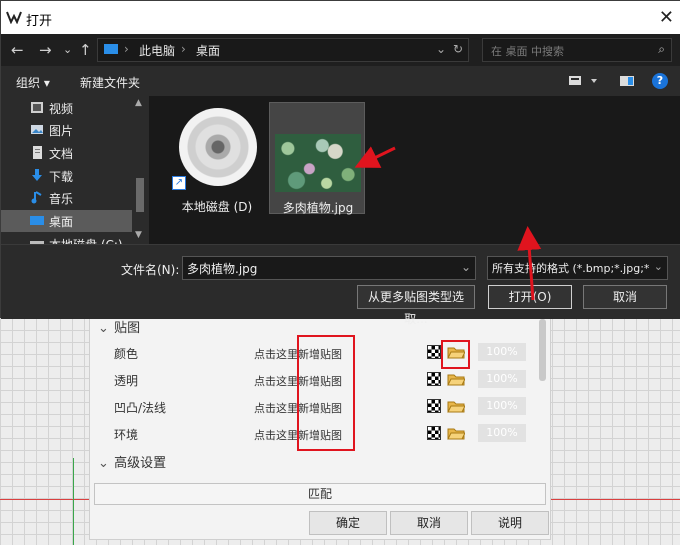 The image size is (680, 545). I want to click on sidebar-item-drive-c: 本地磁盘 (C:), so click(79, 238).